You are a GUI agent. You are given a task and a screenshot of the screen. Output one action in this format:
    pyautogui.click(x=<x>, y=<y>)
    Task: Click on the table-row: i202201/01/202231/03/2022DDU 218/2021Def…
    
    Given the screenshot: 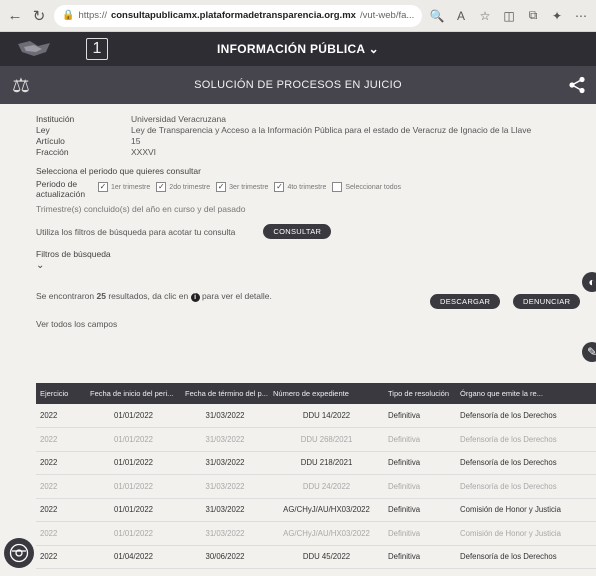 What is the action you would take?
    pyautogui.click(x=316, y=463)
    